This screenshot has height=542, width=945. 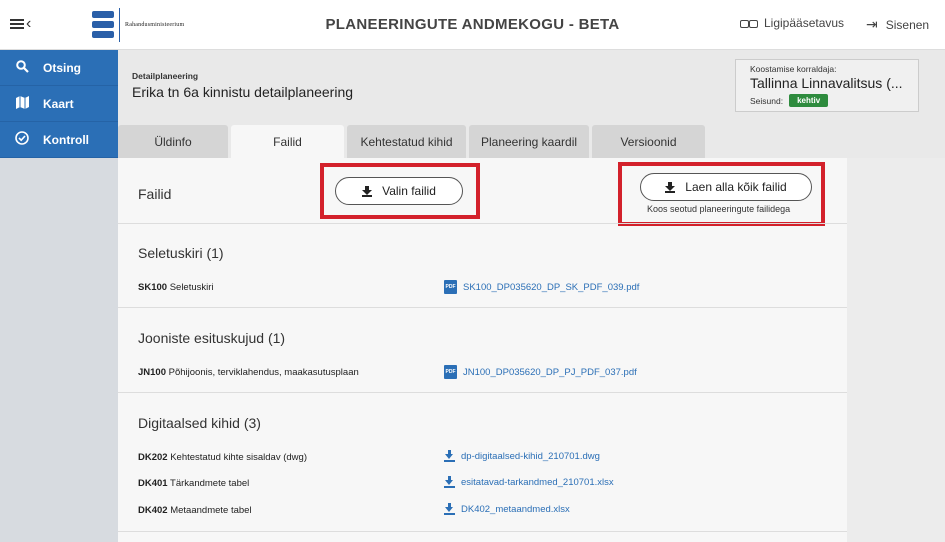 What do you see at coordinates (406, 141) in the screenshot?
I see `tab-kehtestatud-kihid: Kehtestatud kihid` at bounding box center [406, 141].